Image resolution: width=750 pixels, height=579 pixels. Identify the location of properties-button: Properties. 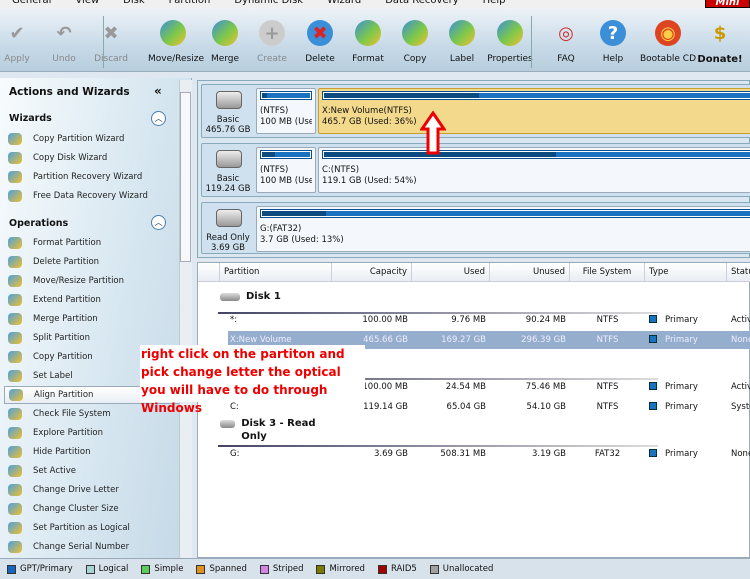
(510, 42).